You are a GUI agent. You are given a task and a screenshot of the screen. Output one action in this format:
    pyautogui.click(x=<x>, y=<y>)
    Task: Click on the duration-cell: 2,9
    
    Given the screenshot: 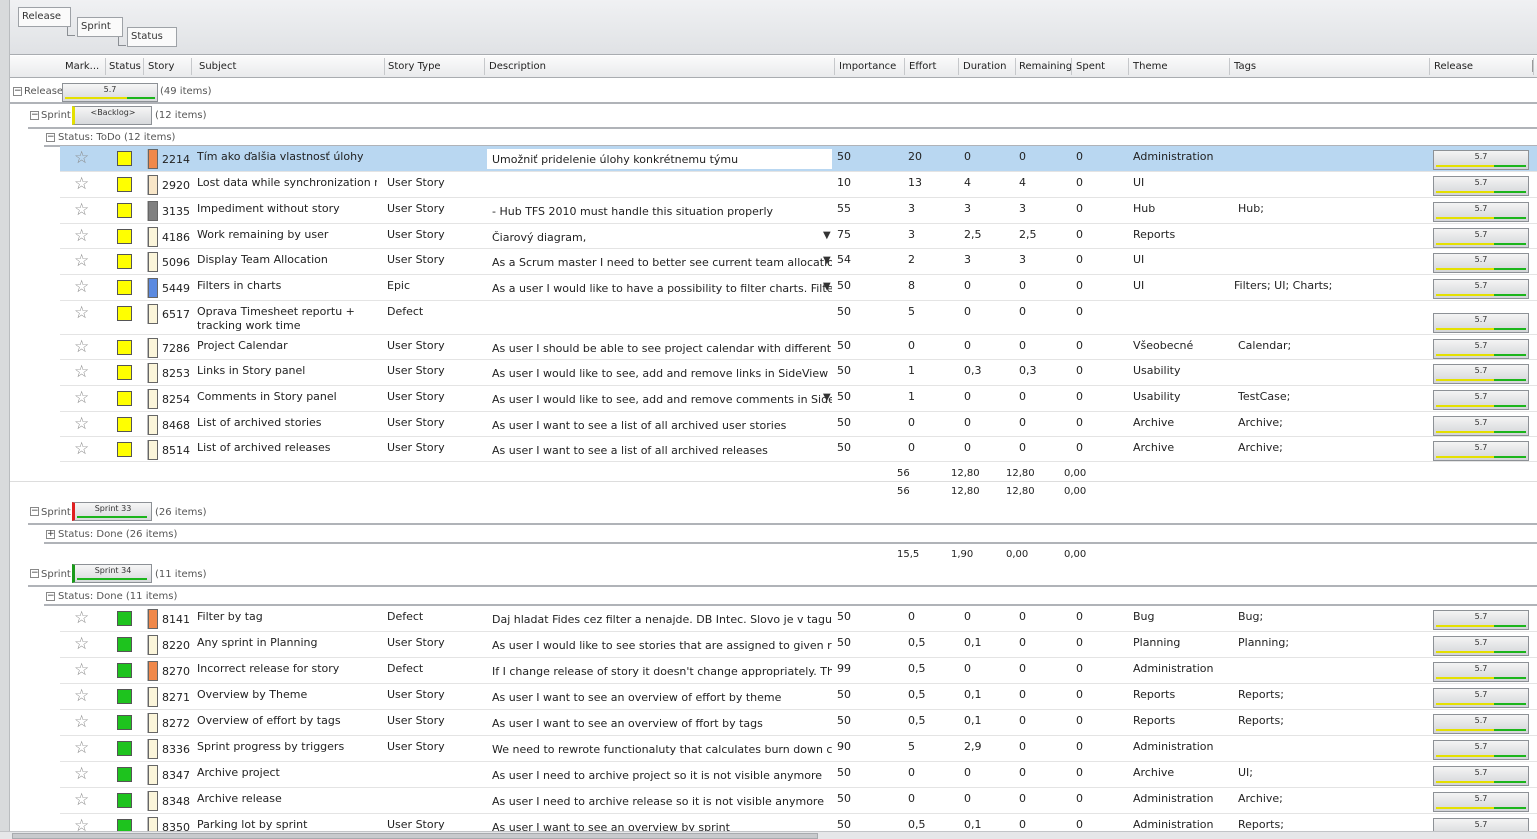 What is the action you would take?
    pyautogui.click(x=973, y=746)
    